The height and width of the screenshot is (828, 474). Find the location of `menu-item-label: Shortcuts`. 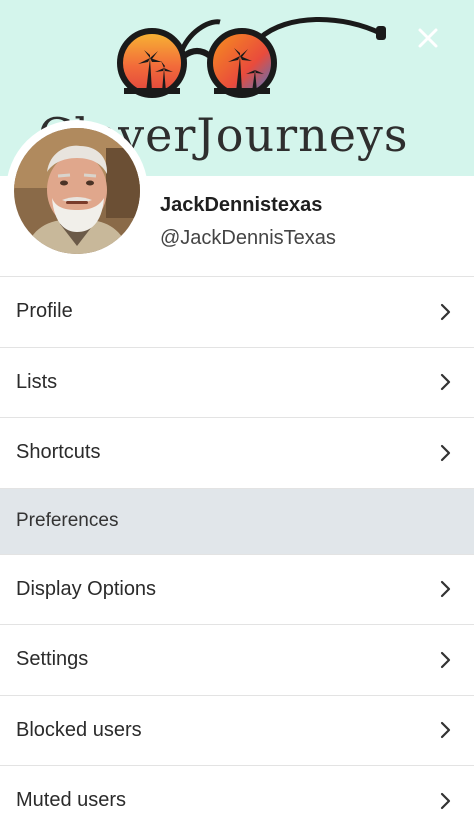

menu-item-label: Shortcuts is located at coordinates (58, 452).